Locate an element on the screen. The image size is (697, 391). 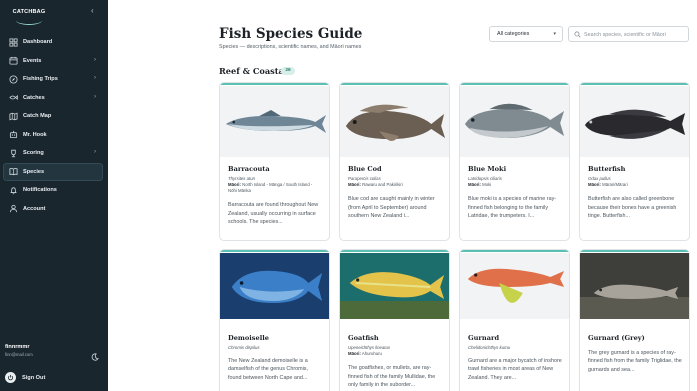
category-select: All categories ▾ is located at coordinates (526, 34).